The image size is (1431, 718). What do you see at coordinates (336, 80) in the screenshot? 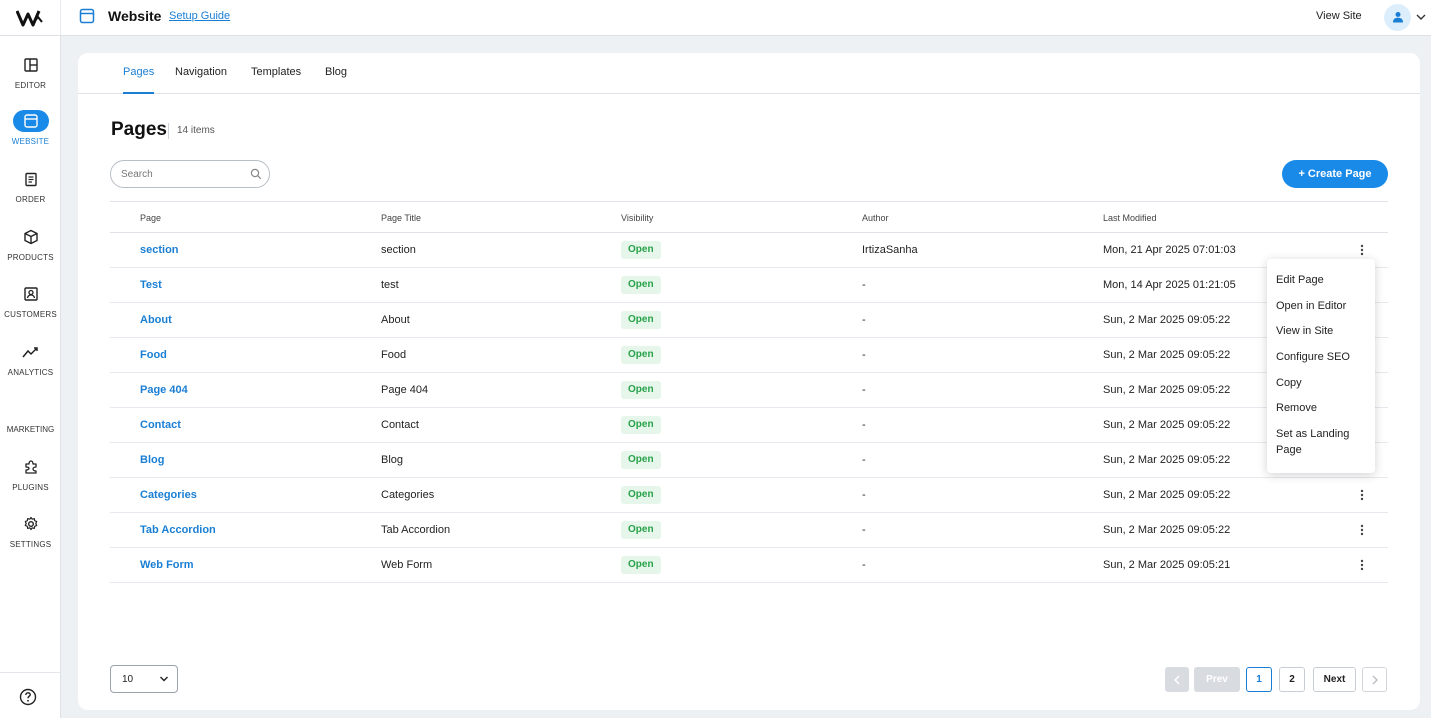
I see `tab-blog: Blog` at bounding box center [336, 80].